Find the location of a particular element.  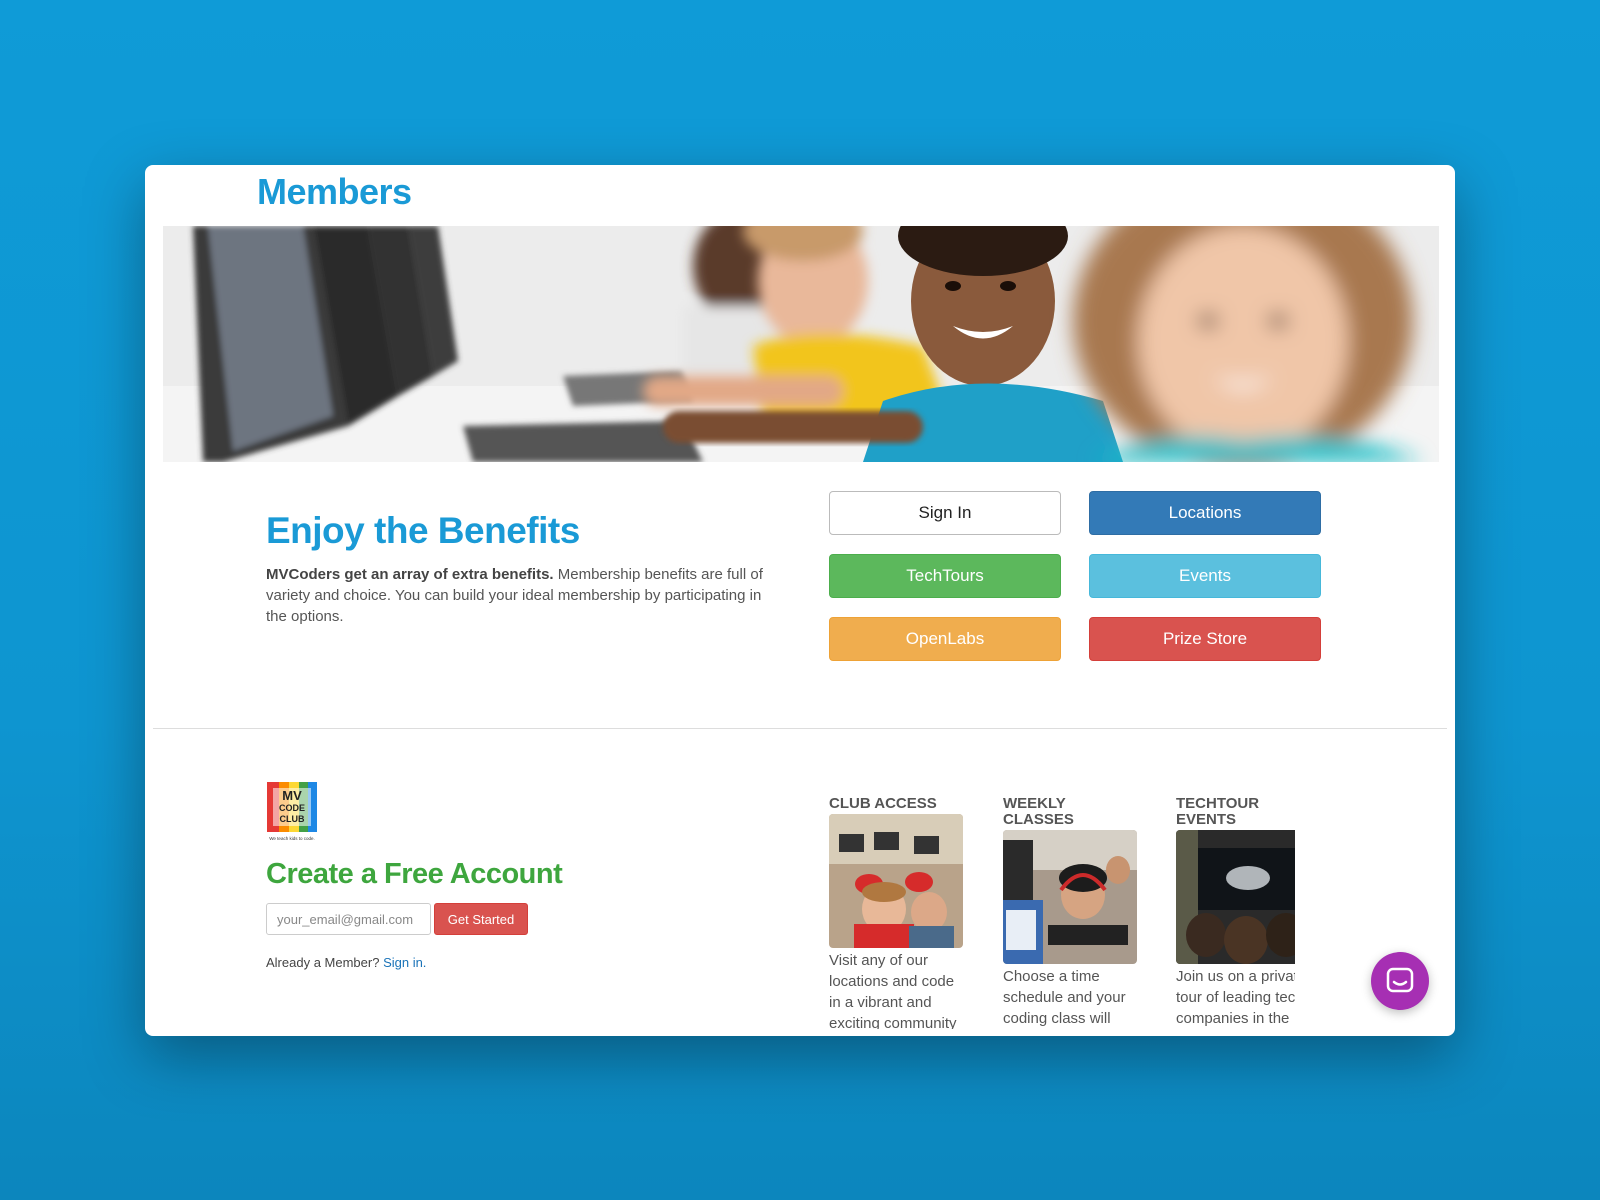

weekly-classes-photo is located at coordinates (1070, 897).